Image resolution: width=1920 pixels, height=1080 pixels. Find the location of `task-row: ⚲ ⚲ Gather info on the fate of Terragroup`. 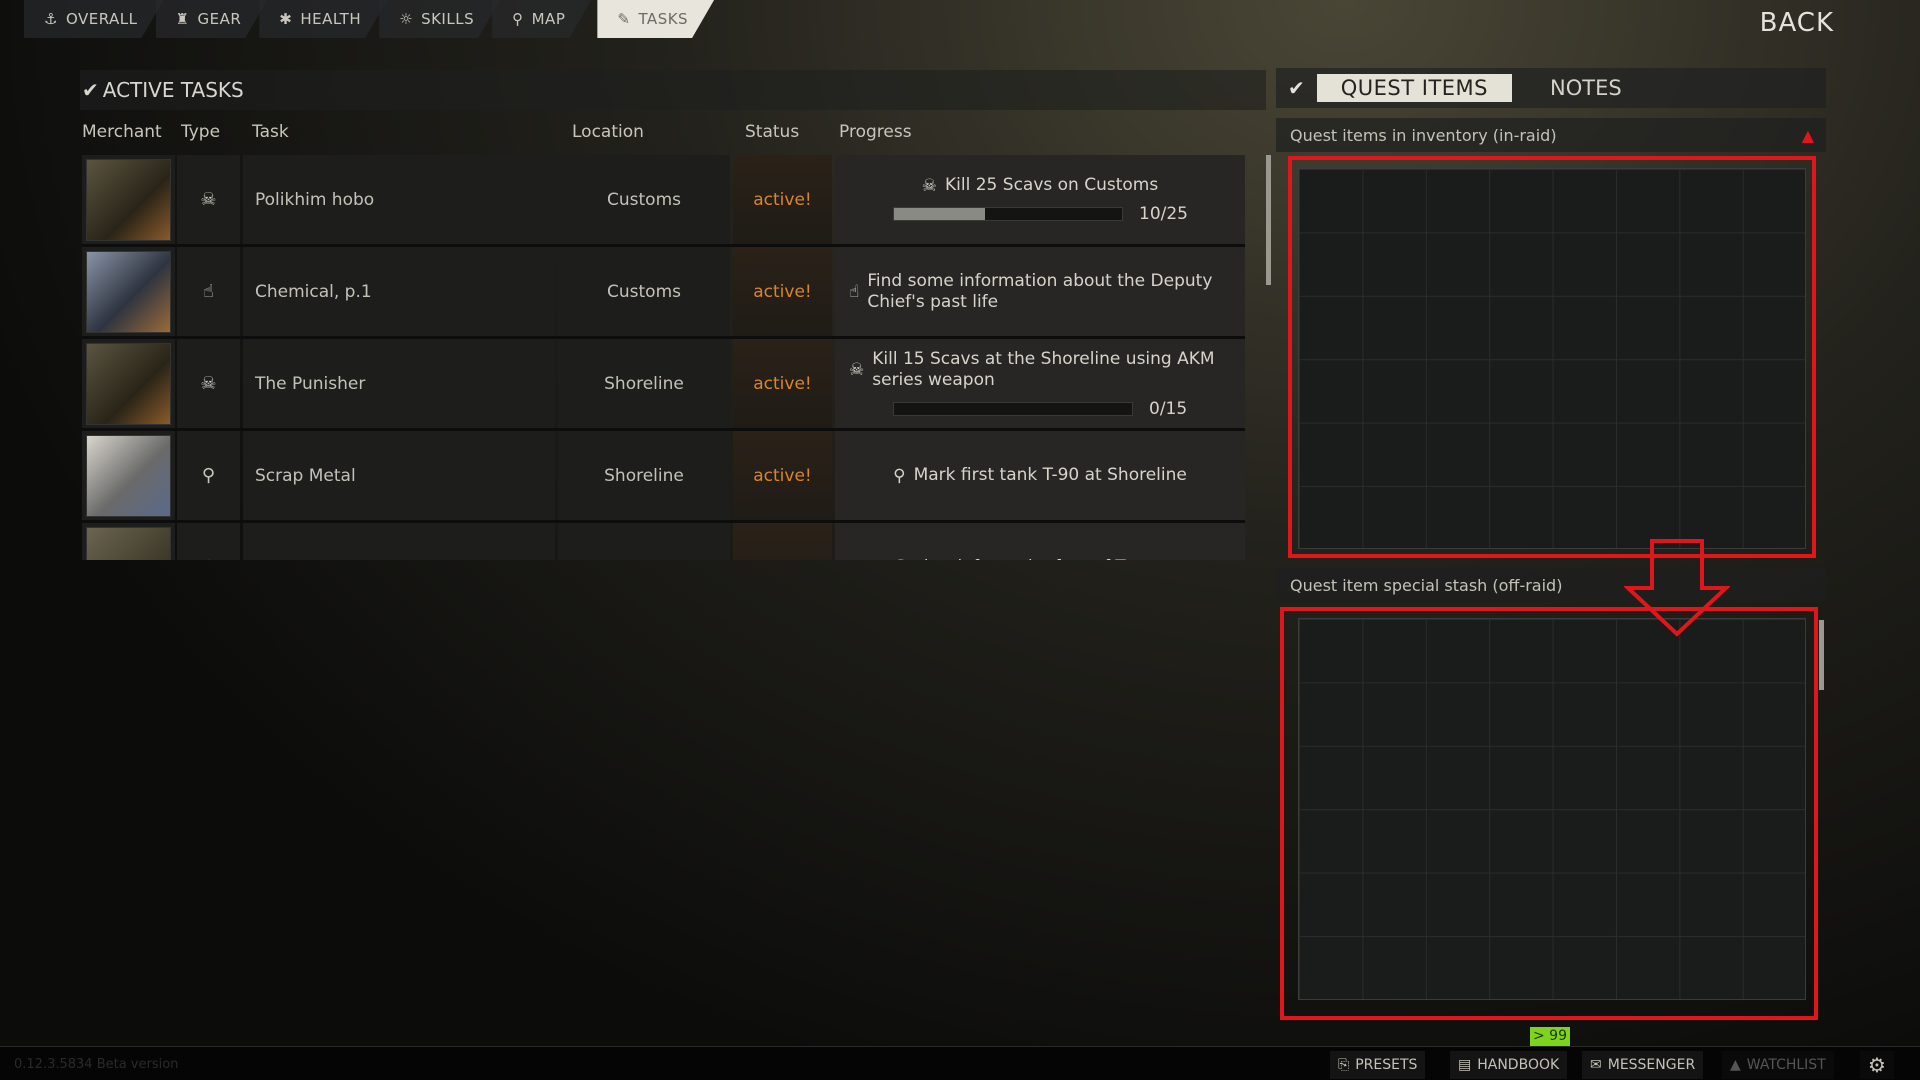

task-row: ⚲ ⚲ Gather info on the fate of Terragroup is located at coordinates (663, 541).